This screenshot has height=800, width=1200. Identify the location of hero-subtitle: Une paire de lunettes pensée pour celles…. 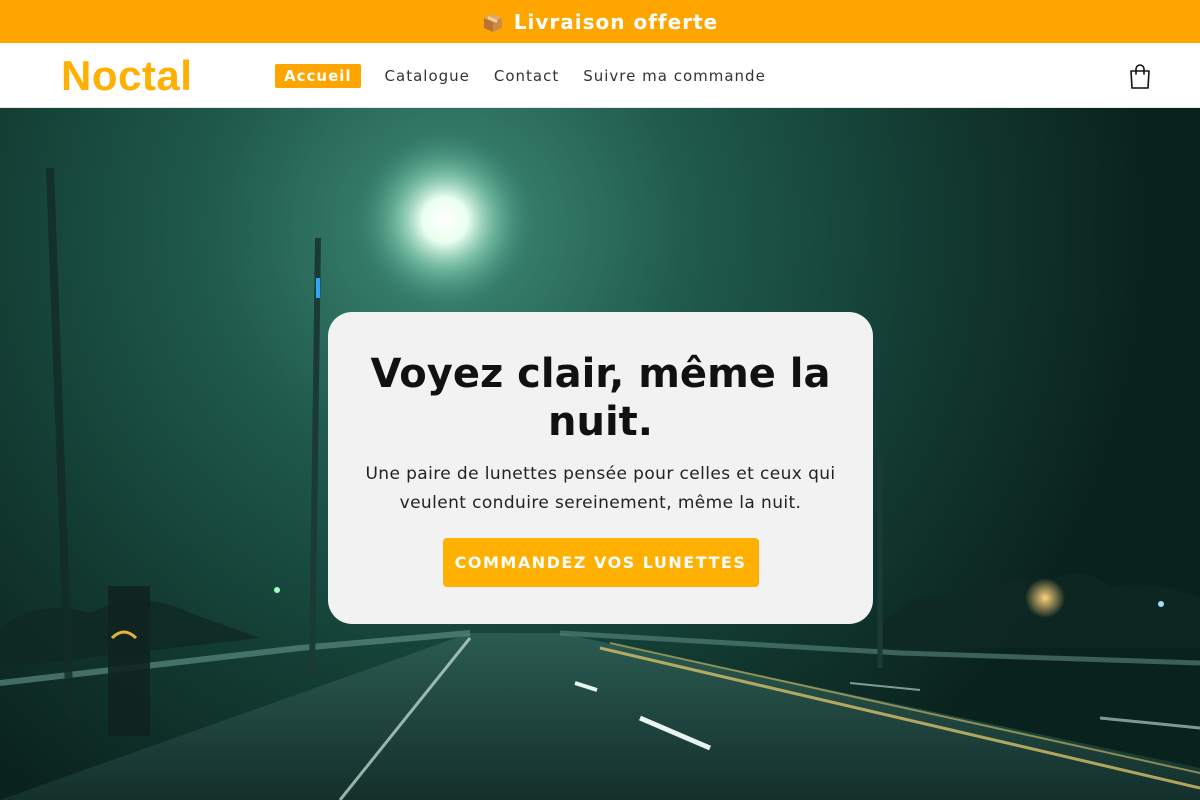
(600, 488).